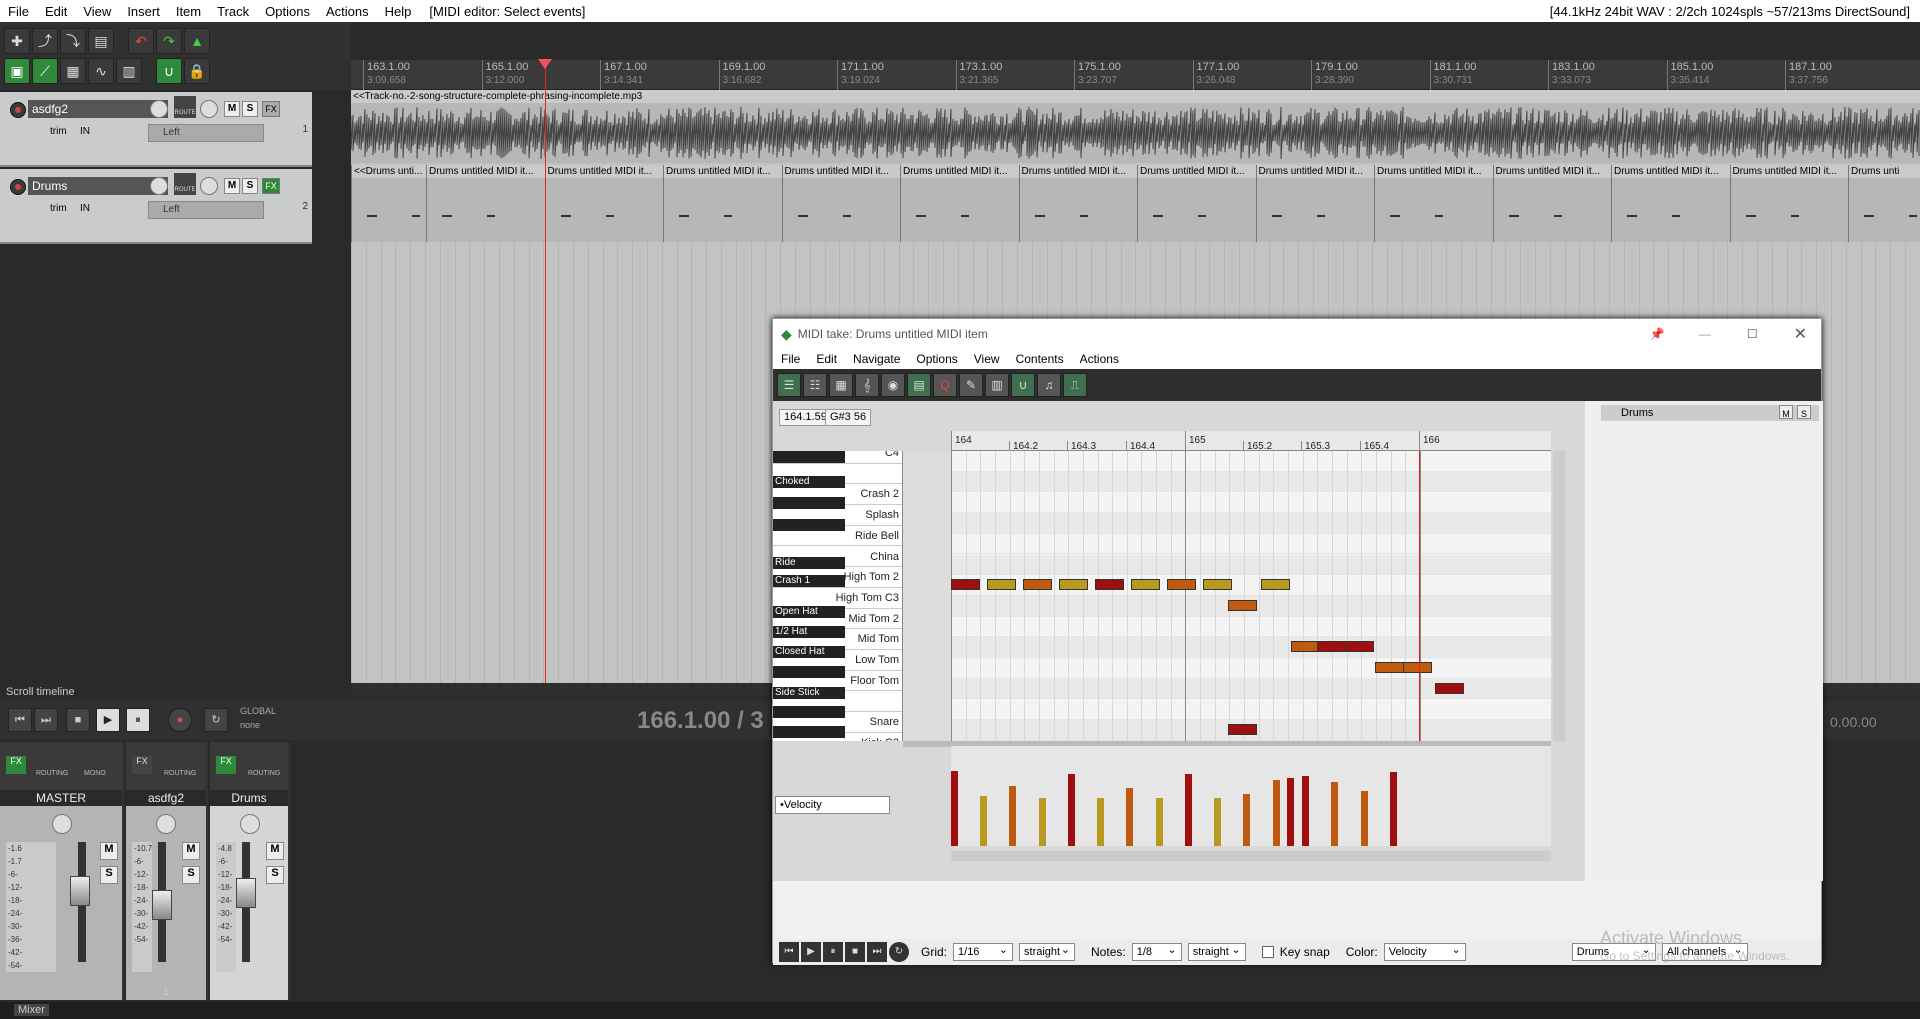  Describe the element at coordinates (197, 71) in the screenshot. I see `lock-icon: 🔒` at that location.